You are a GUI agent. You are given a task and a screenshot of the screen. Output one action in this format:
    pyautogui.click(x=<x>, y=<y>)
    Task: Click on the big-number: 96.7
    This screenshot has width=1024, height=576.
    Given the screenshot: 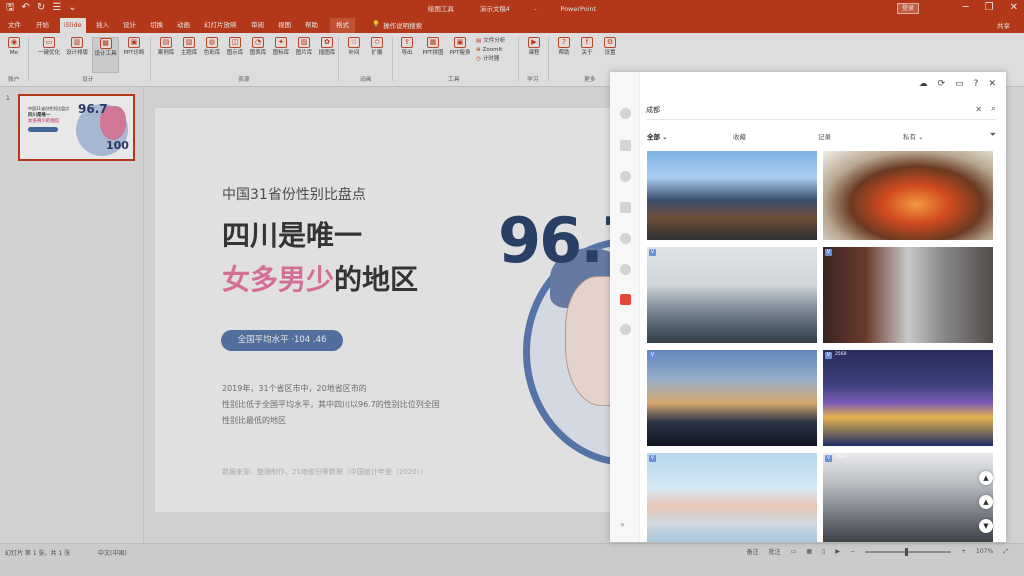 What is the action you would take?
    pyautogui.click(x=554, y=240)
    